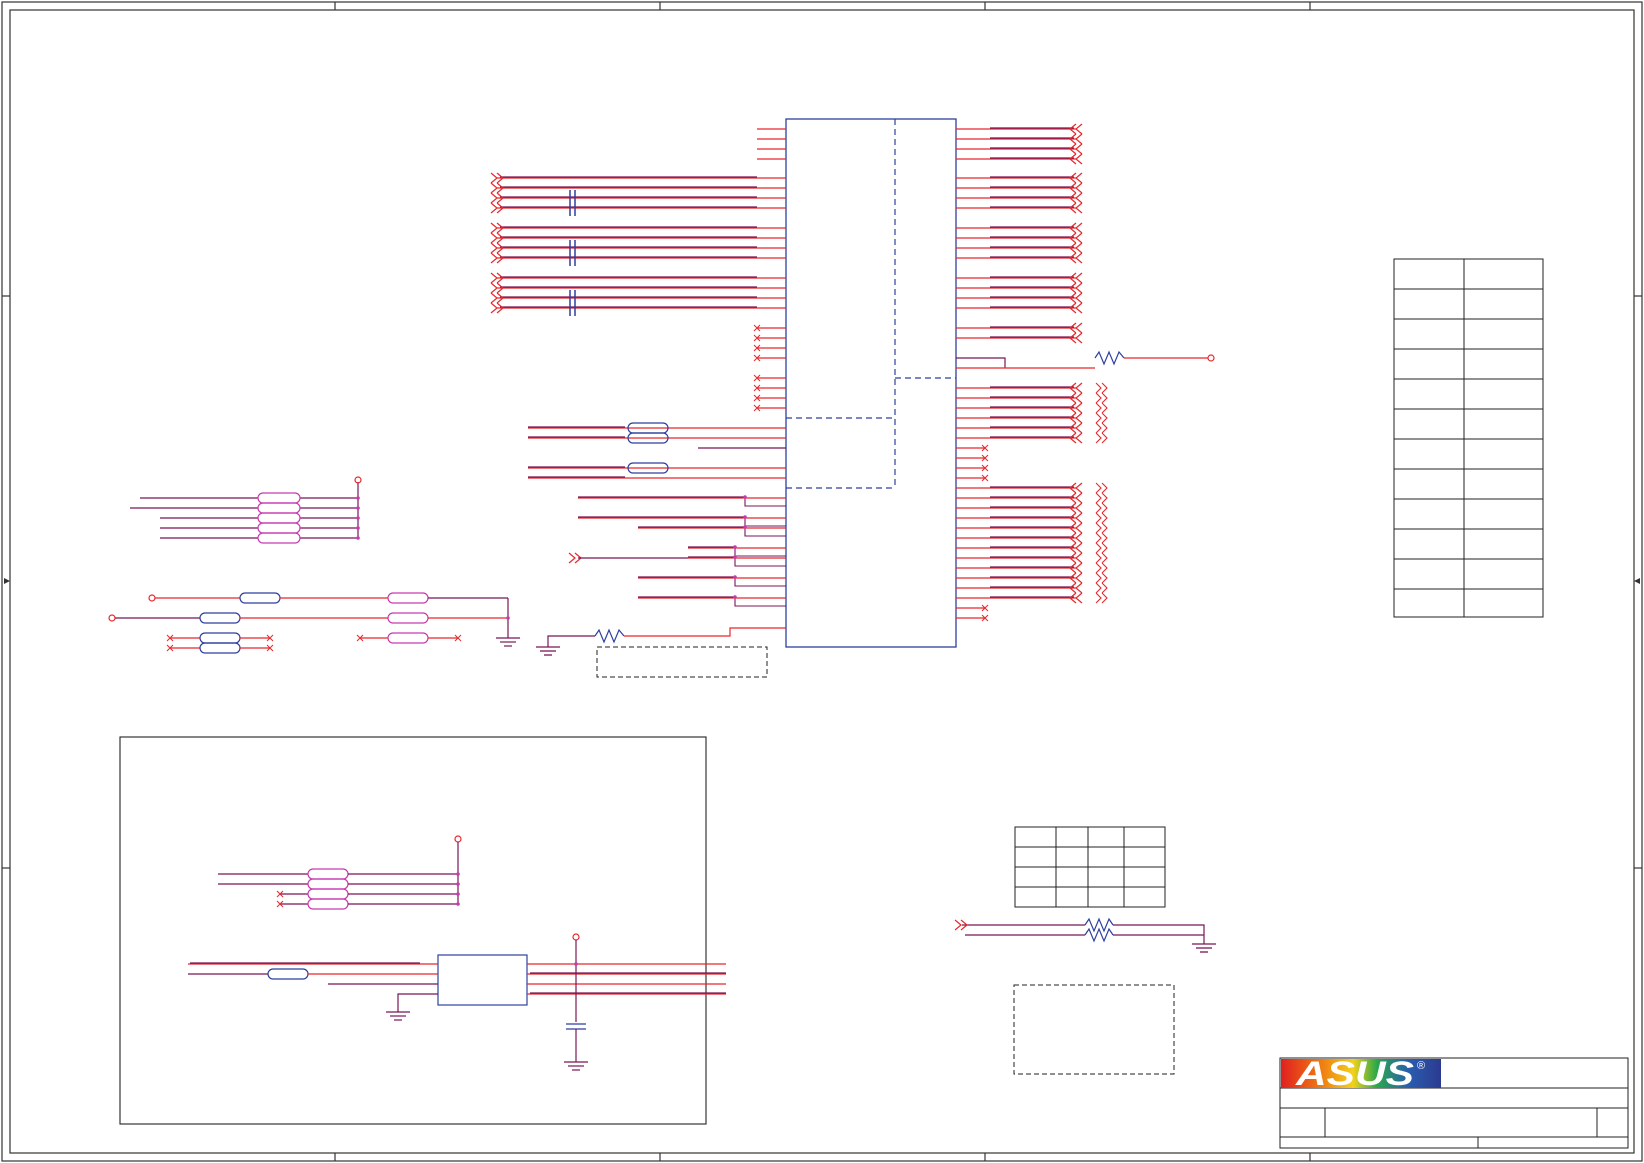  What do you see at coordinates (661, 641) in the screenshot?
I see `ground-resistor` at bounding box center [661, 641].